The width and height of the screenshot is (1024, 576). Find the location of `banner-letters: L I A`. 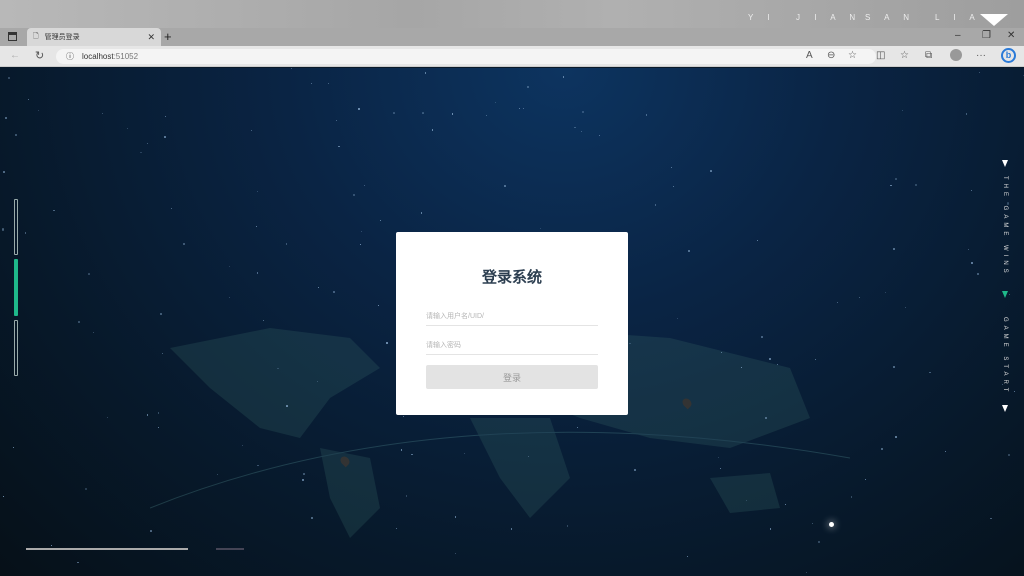

banner-letters: L I A is located at coordinates (958, 17).